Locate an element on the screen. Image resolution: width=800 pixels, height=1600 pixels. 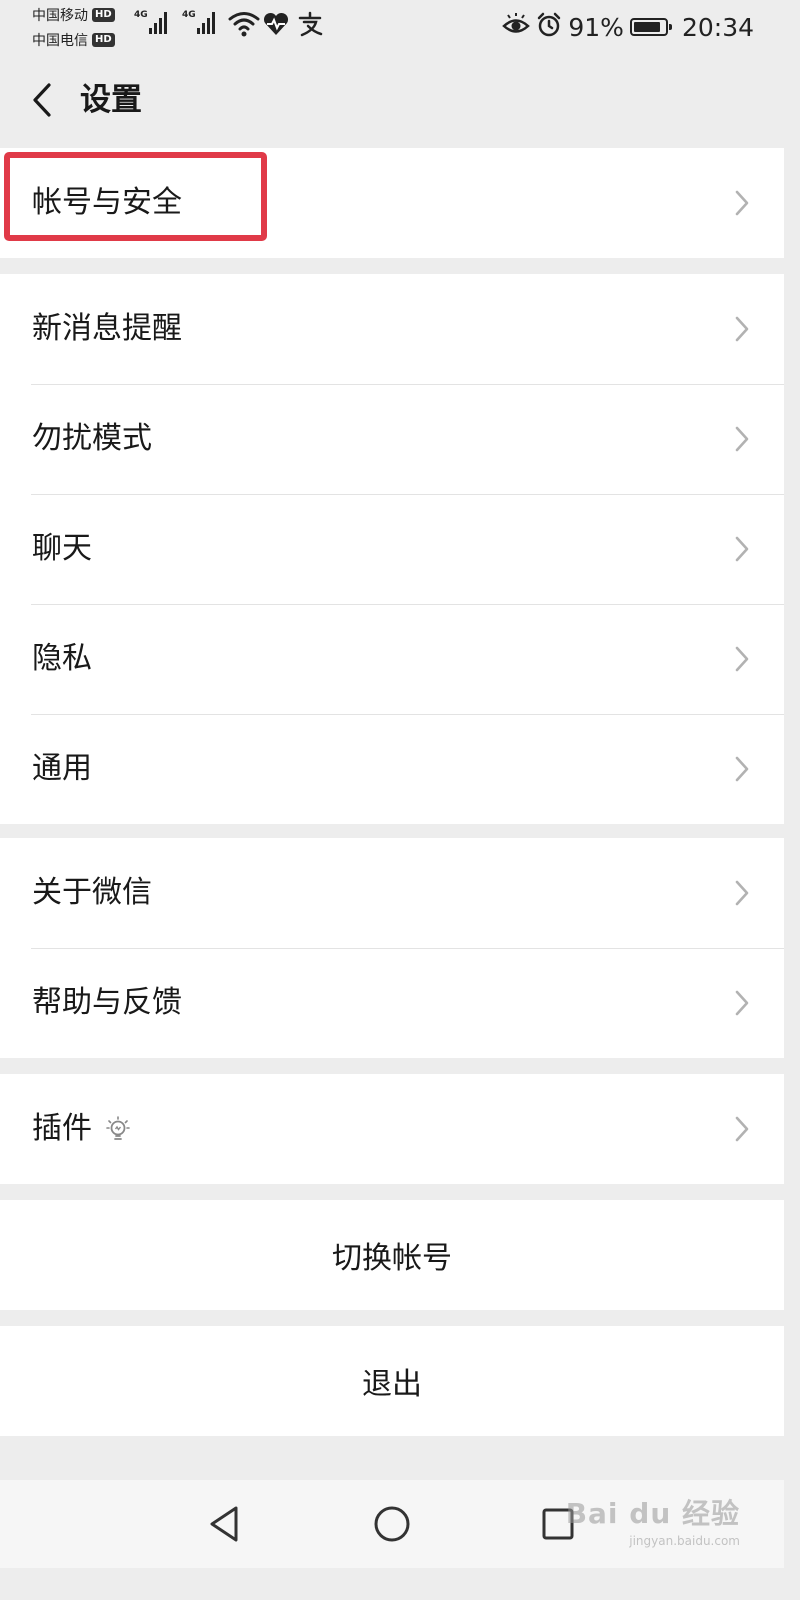
logout-group: 退出 is located at coordinates (392, 1381).